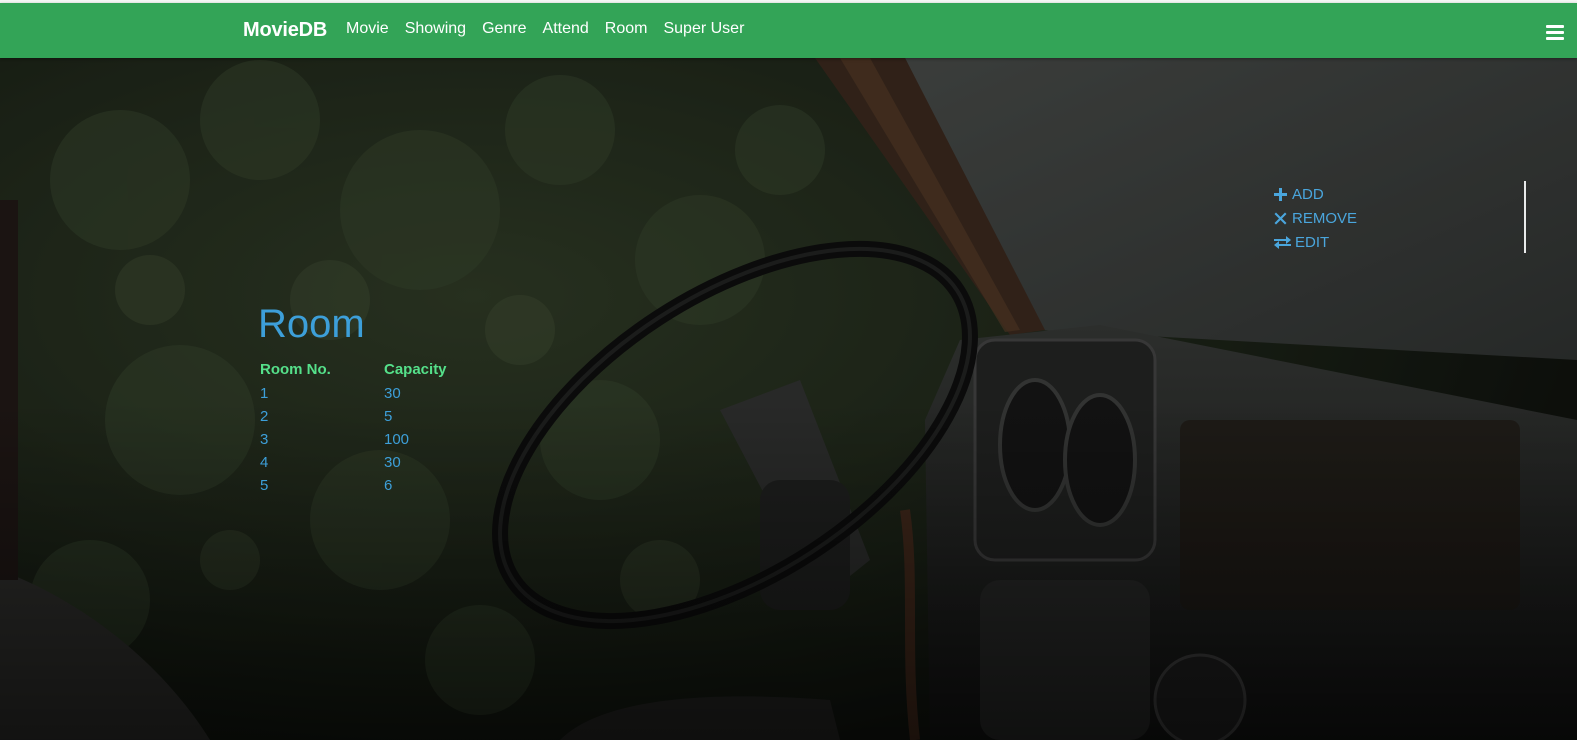  Describe the element at coordinates (353, 462) in the screenshot. I see `table-row: 4 30` at that location.